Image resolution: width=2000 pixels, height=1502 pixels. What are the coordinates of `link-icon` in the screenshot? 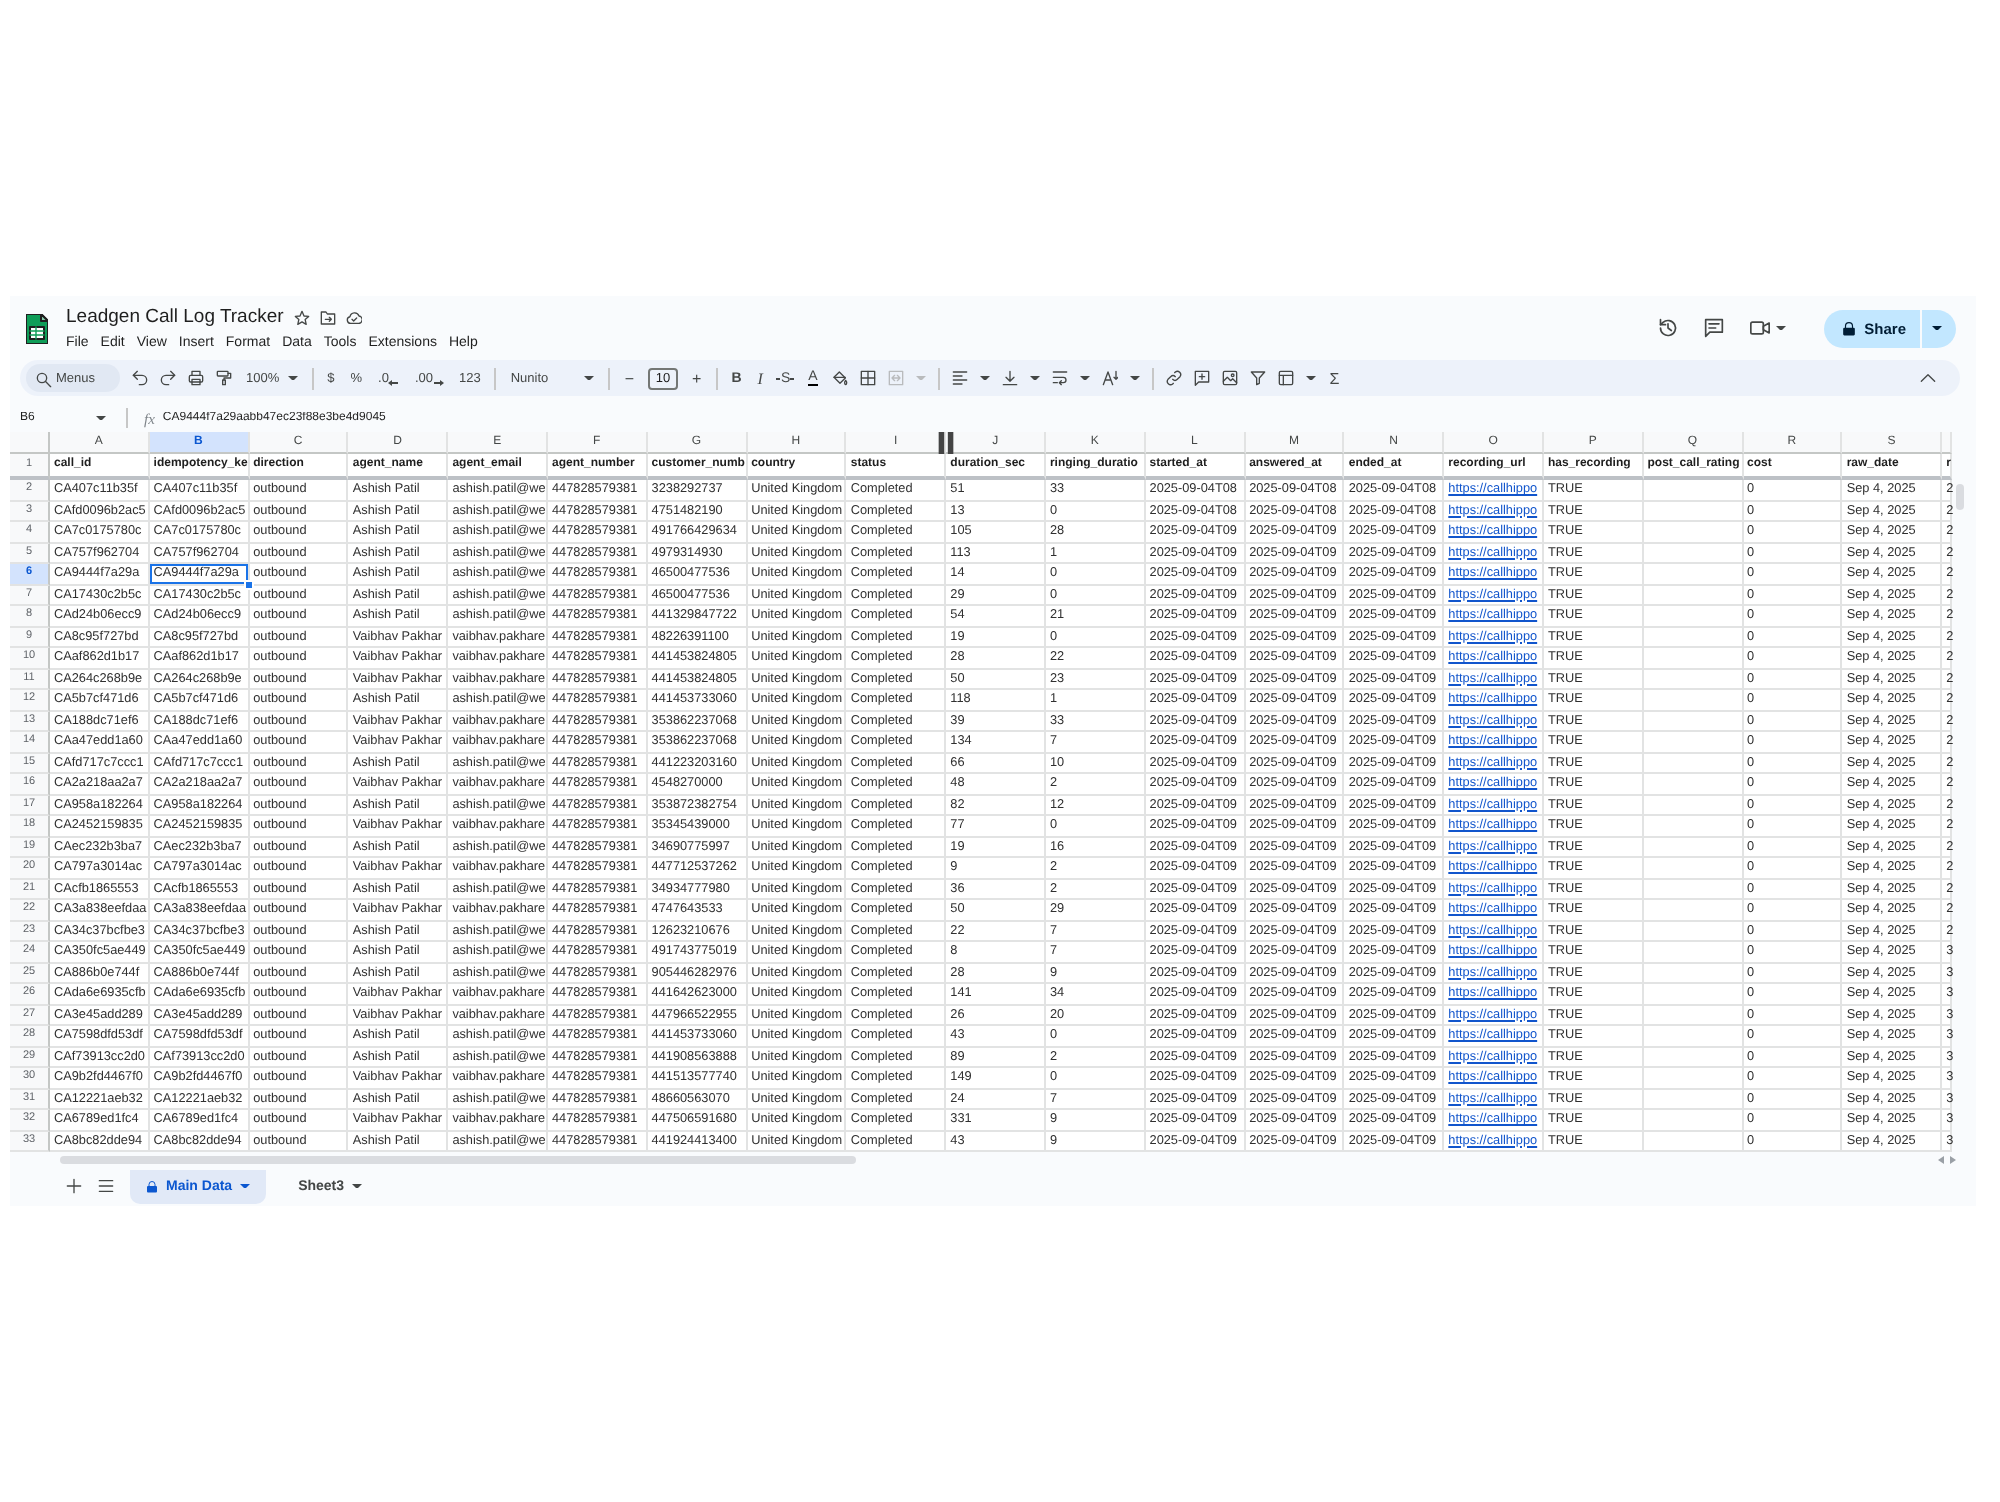 It's located at (1173, 378).